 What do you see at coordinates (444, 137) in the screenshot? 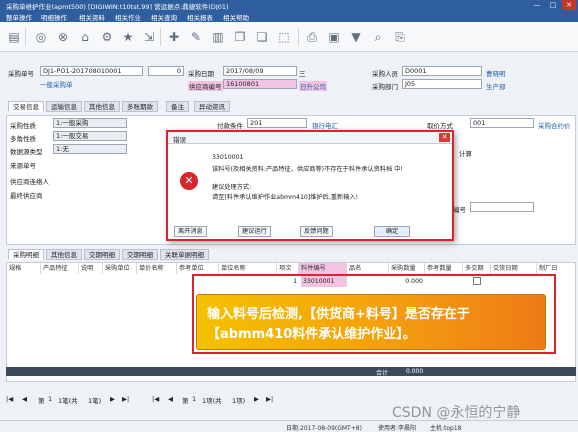
I see `dialog-close-icon: ✕` at bounding box center [444, 137].